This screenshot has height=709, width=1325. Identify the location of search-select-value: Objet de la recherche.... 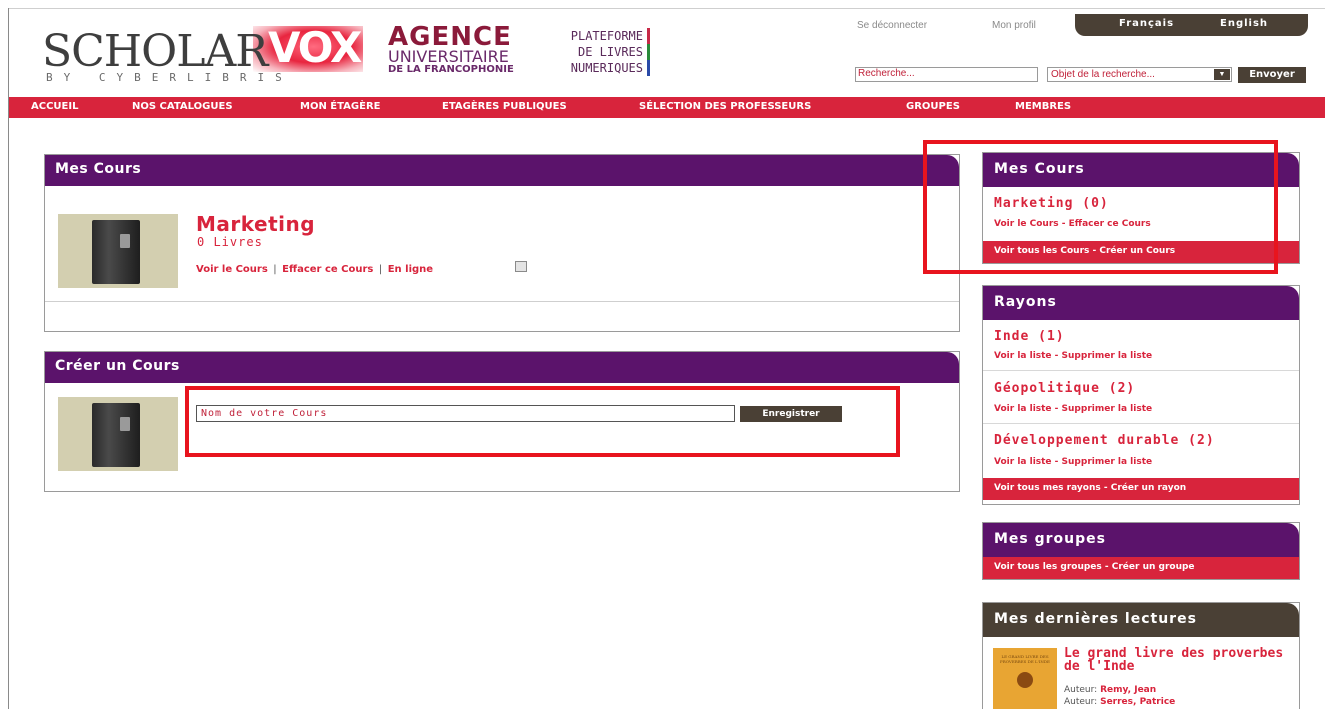
(1103, 74).